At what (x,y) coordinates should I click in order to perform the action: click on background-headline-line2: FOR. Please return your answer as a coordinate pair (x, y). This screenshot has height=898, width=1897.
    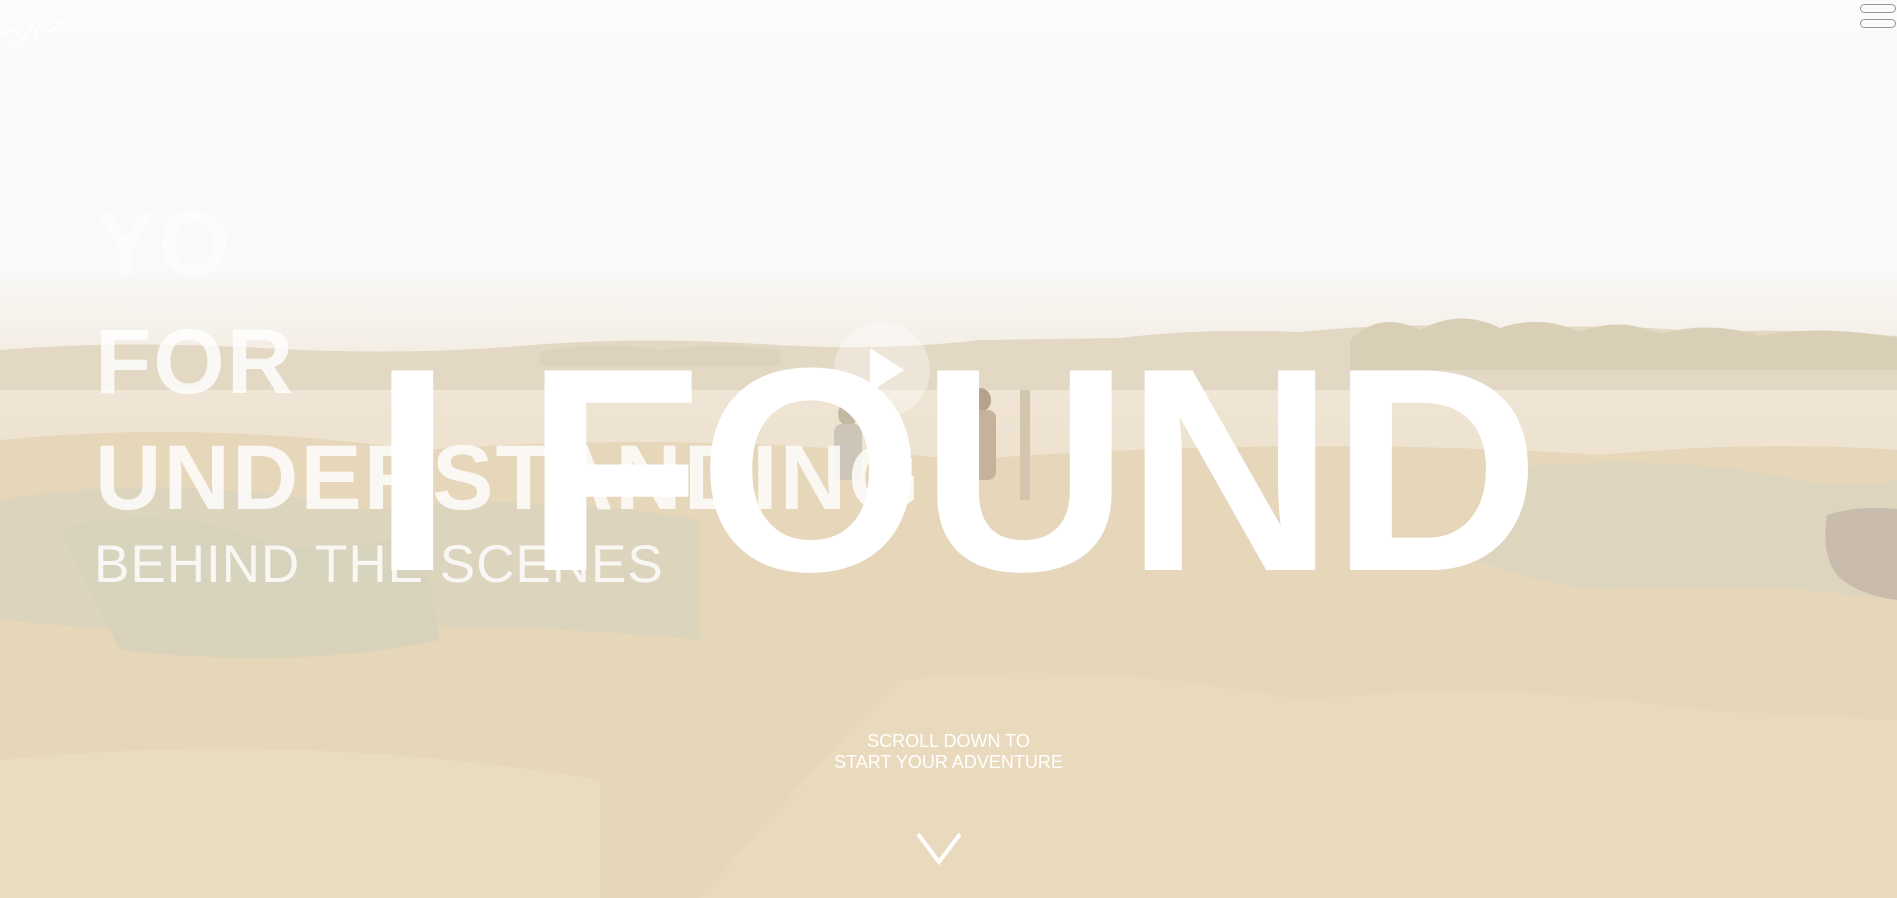
    Looking at the image, I should click on (195, 362).